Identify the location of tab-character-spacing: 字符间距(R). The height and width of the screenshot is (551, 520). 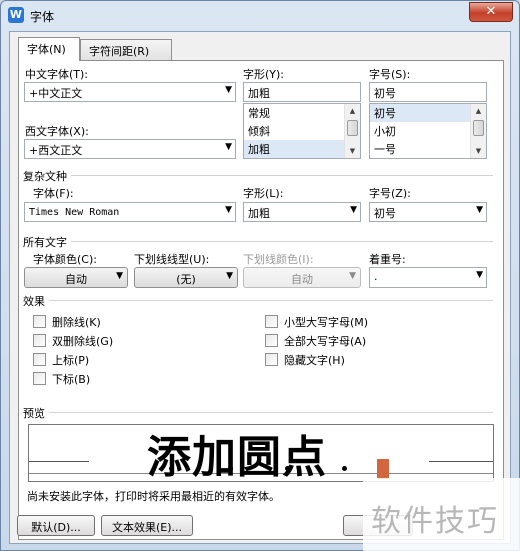
(126, 49).